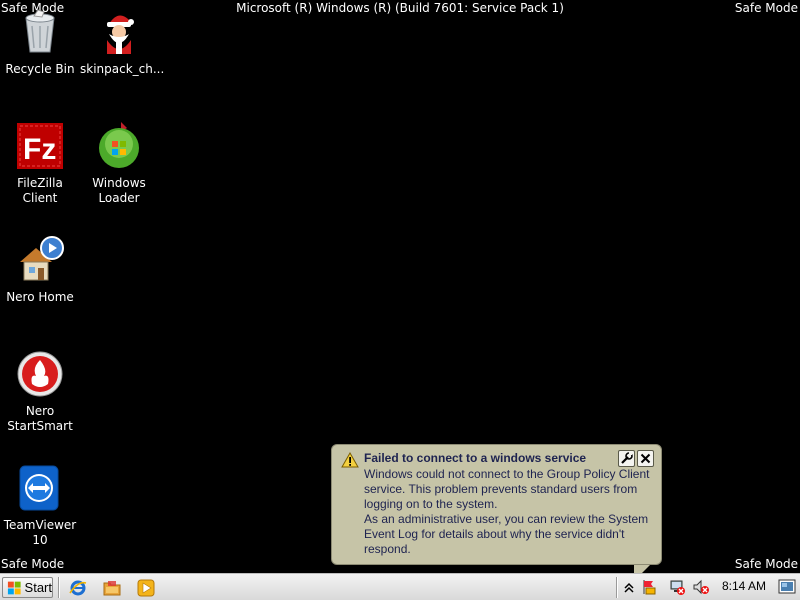 This screenshot has height=600, width=800. What do you see at coordinates (40, 260) in the screenshot?
I see `nero-home-icon` at bounding box center [40, 260].